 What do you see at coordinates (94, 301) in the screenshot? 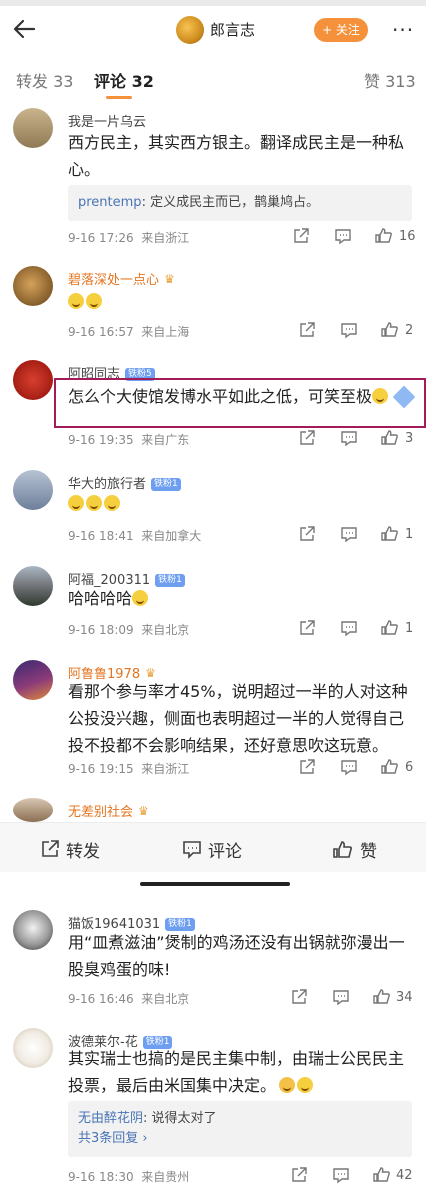
I see `grin-emoji-icon` at bounding box center [94, 301].